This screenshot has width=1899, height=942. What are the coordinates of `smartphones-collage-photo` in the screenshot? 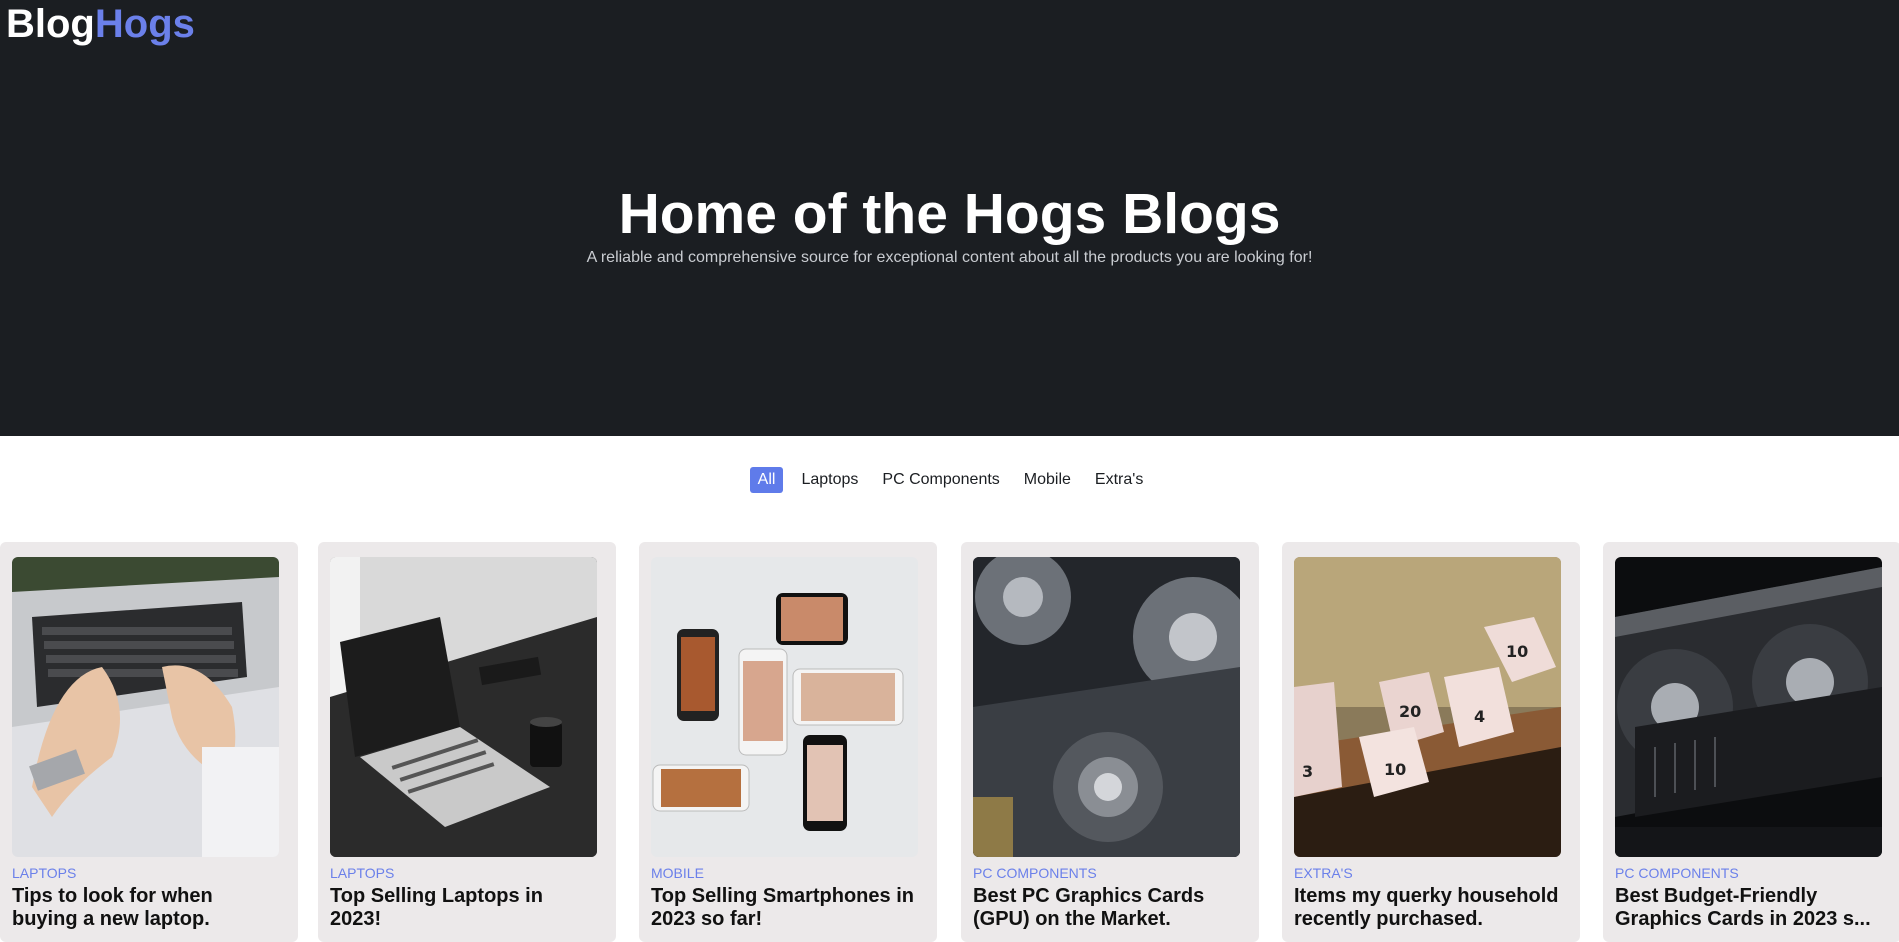 It's located at (784, 707).